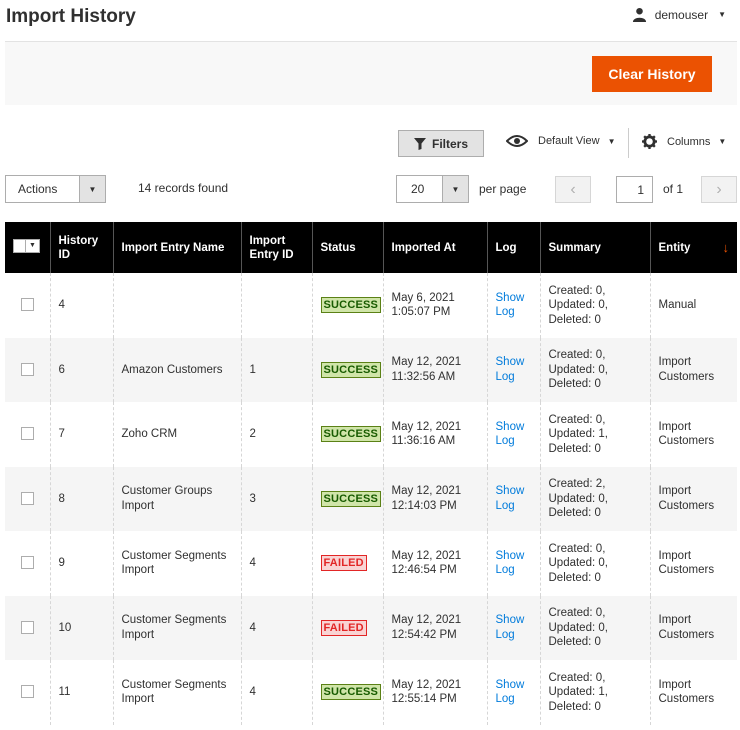 The height and width of the screenshot is (730, 740). I want to click on history-id-cell: 7, so click(82, 434).